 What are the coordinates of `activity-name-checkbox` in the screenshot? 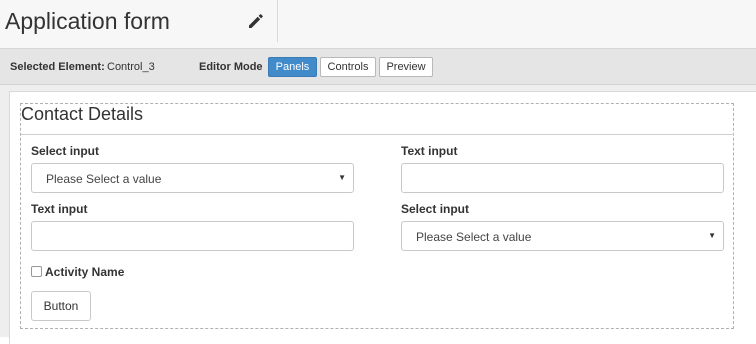 It's located at (36, 271).